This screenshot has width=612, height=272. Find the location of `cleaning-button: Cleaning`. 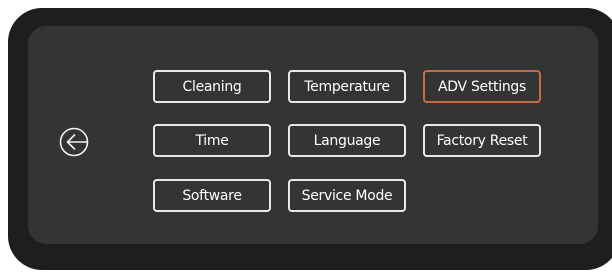

cleaning-button: Cleaning is located at coordinates (212, 86).